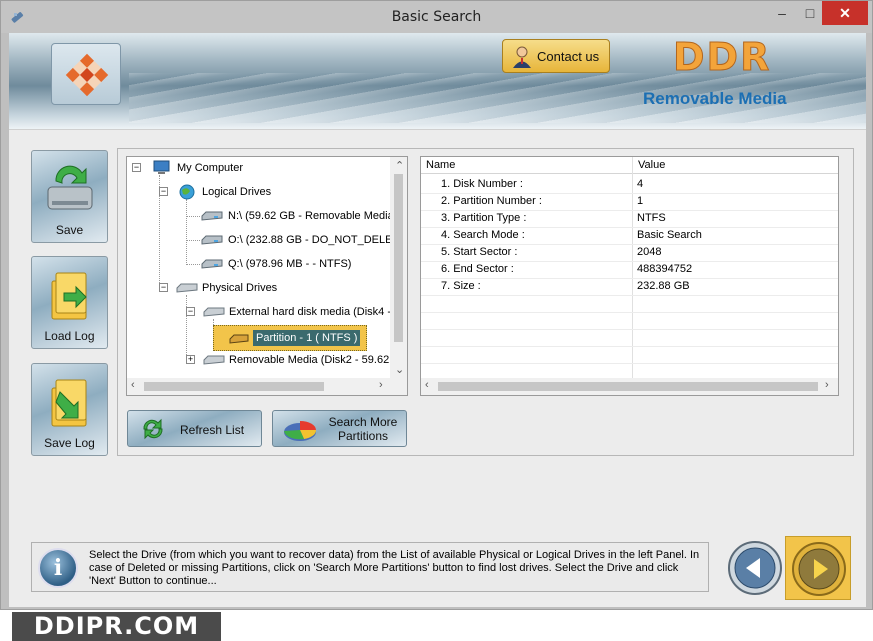  I want to click on brand-subtitle: Removable Media, so click(715, 98).